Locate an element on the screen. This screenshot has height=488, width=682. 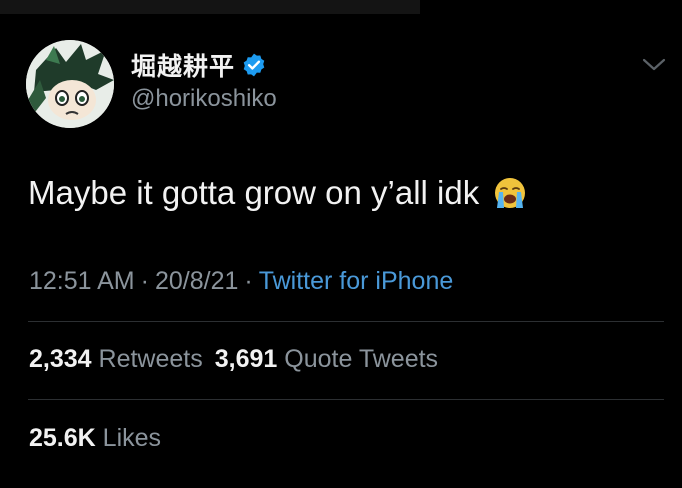
tweet-text-content: Maybe it gotta grow on y’all idk is located at coordinates (254, 192).